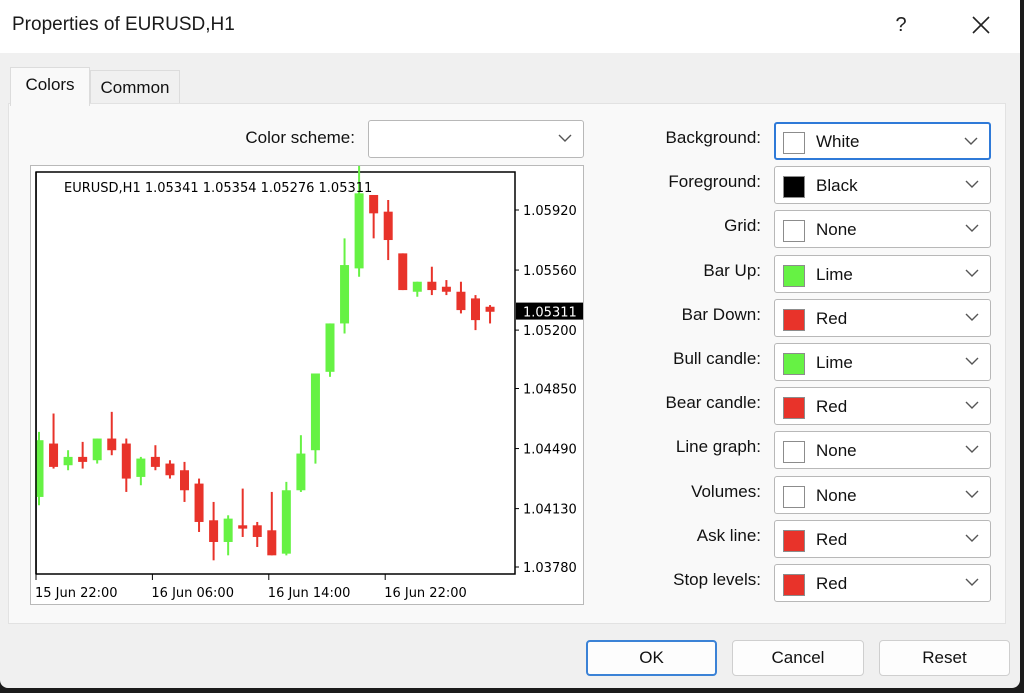 Image resolution: width=1024 pixels, height=693 pixels. What do you see at coordinates (309, 593) in the screenshot?
I see `x-tick-label: 16 Jun 14:00` at bounding box center [309, 593].